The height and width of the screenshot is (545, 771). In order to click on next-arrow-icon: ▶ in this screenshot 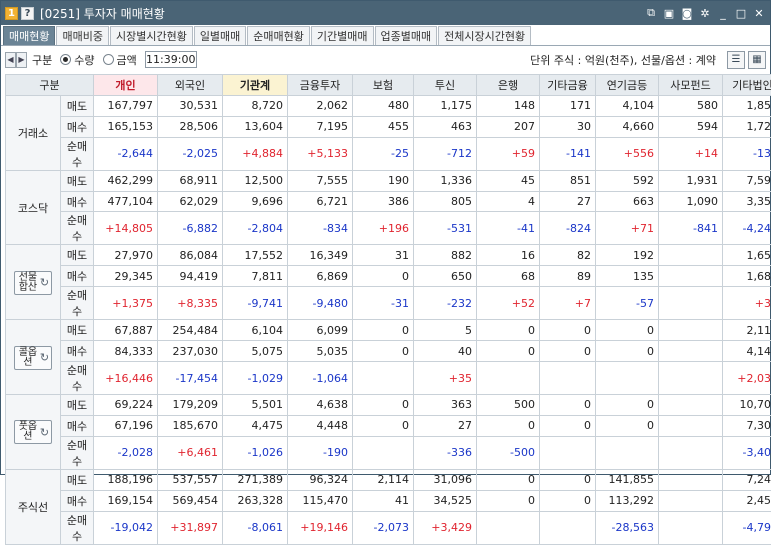, I will do `click(21, 60)`.